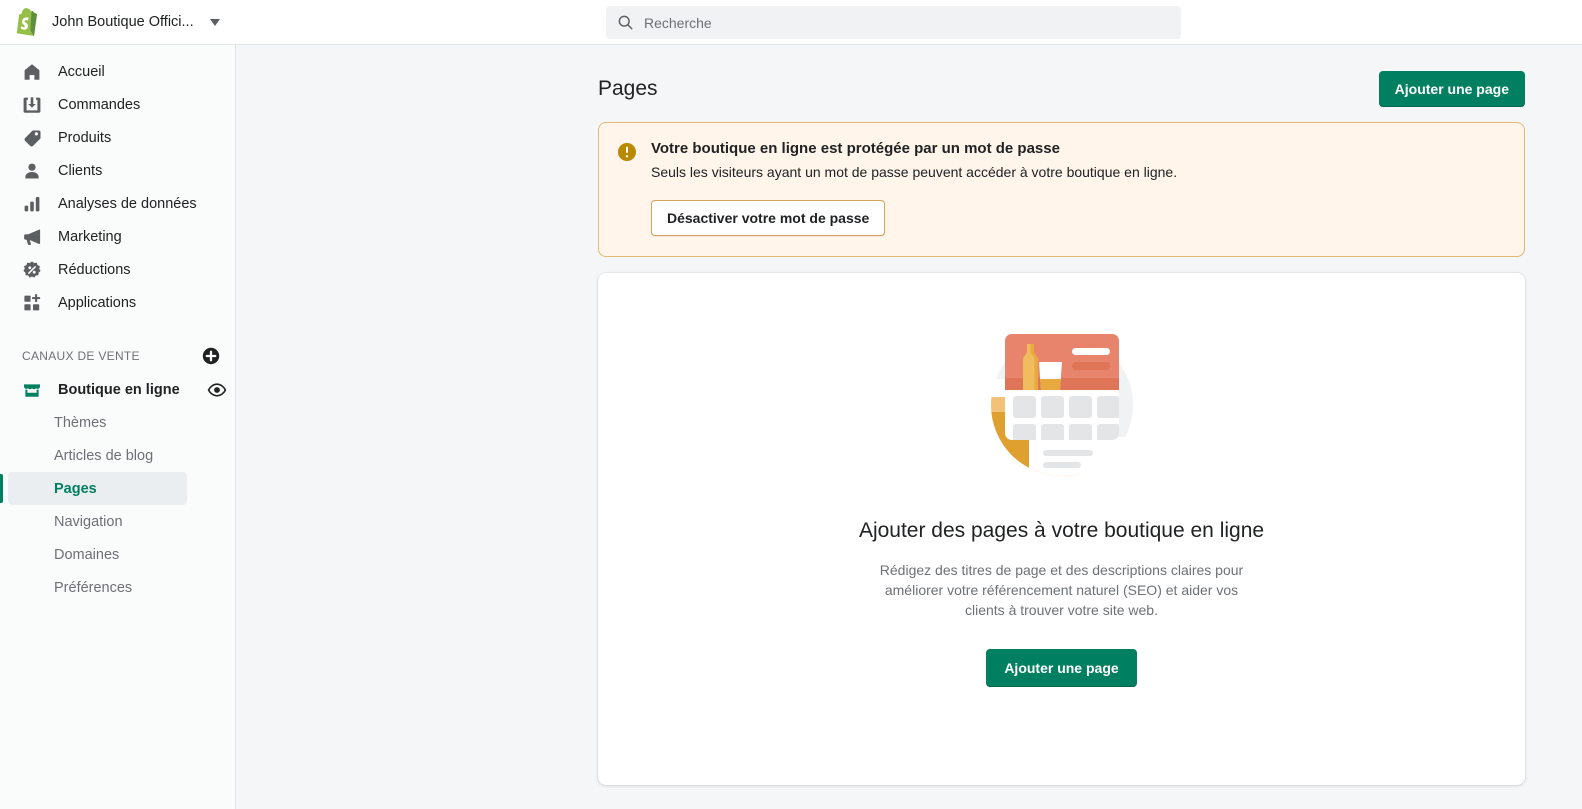 This screenshot has width=1582, height=809. I want to click on sidebar-item-label: Produits, so click(85, 137).